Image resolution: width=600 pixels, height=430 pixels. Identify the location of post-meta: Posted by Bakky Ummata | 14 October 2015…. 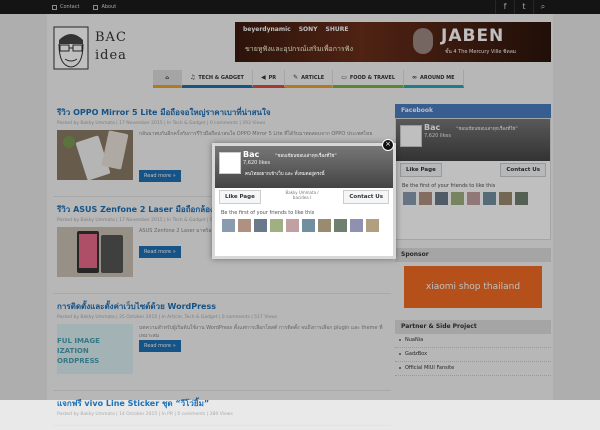
(145, 414).